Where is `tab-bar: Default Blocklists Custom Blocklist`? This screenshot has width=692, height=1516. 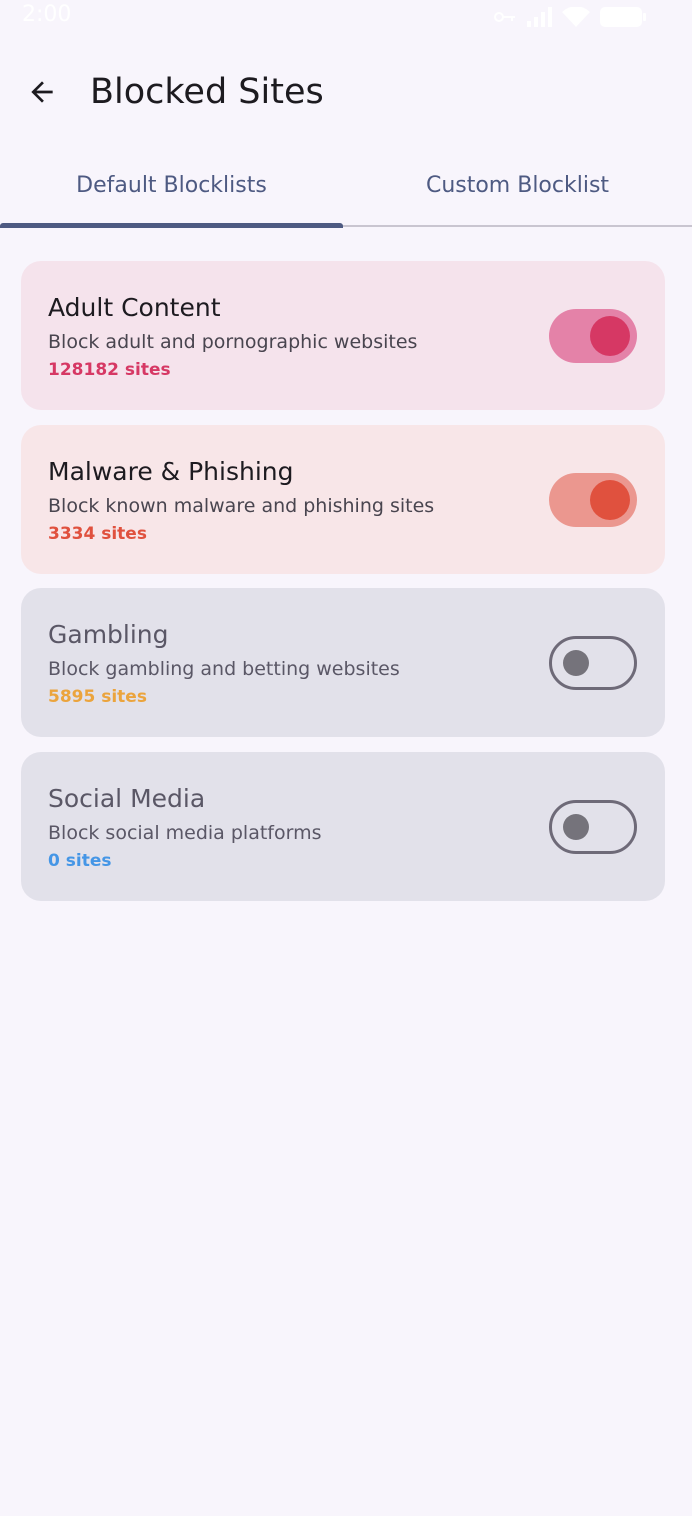 tab-bar: Default Blocklists Custom Blocklist is located at coordinates (346, 188).